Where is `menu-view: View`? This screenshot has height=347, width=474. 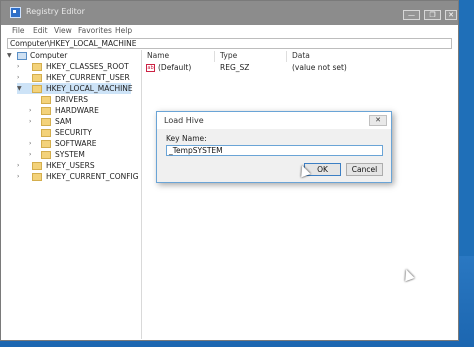
menu-view: View is located at coordinates (63, 30).